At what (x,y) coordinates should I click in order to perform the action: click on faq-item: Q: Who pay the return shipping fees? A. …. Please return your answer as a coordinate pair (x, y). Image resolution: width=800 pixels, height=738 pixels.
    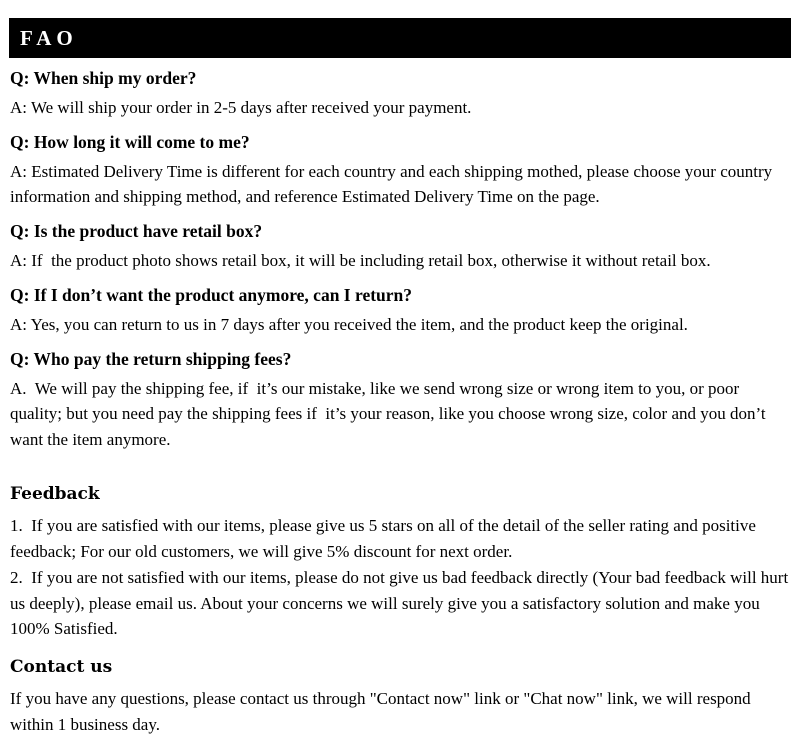
    Looking at the image, I should click on (400, 400).